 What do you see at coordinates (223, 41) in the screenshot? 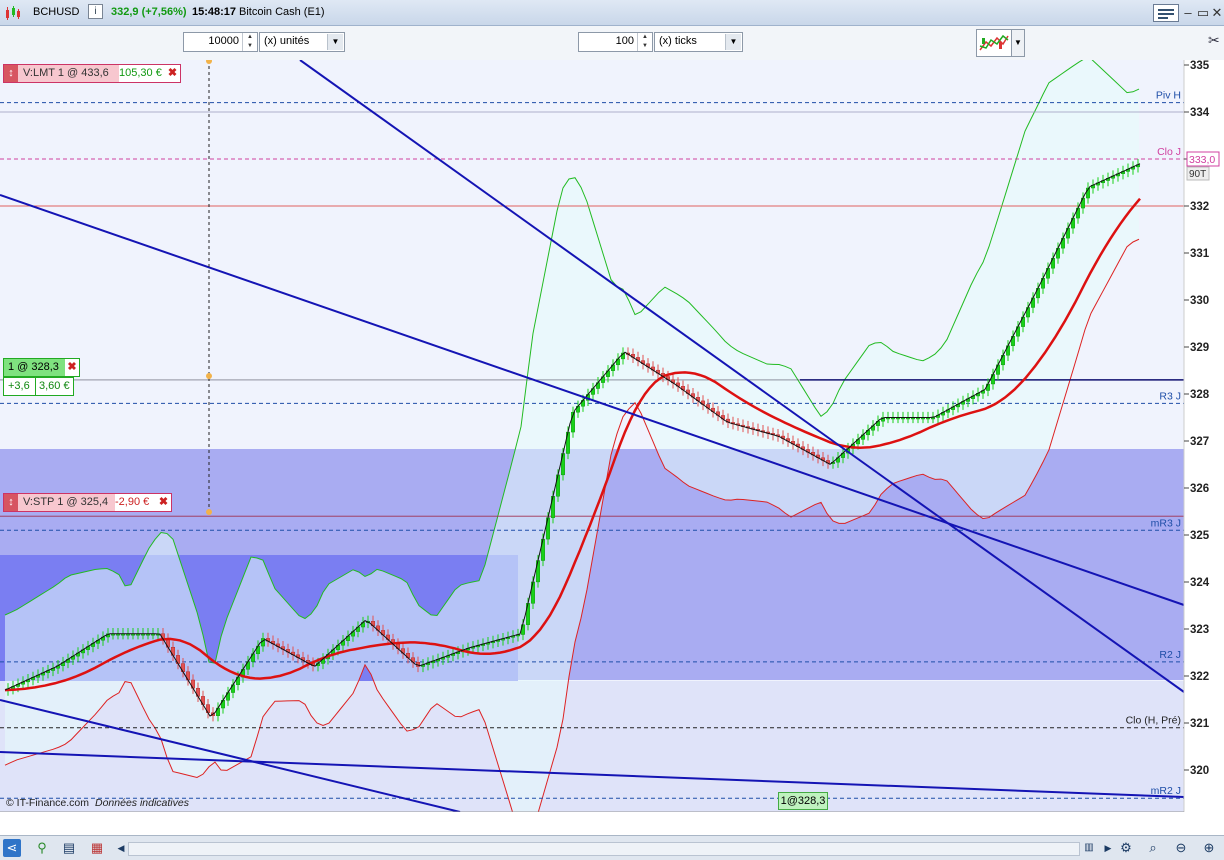
I see `quantity-value: 10000` at bounding box center [223, 41].